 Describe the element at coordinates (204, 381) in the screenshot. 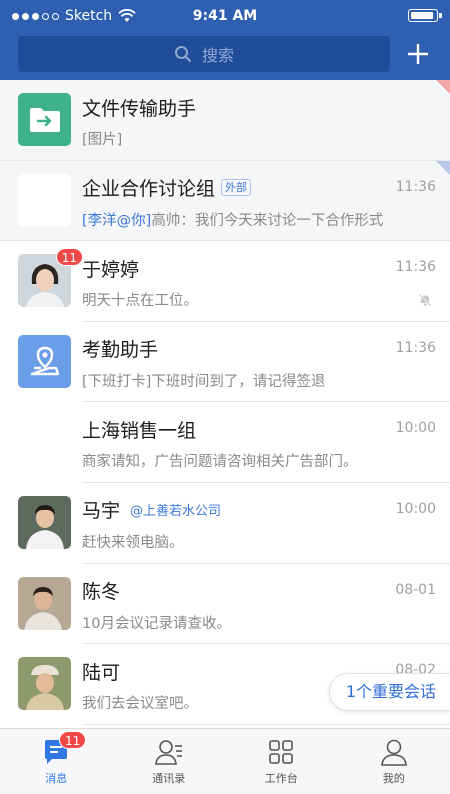

I see `conversation-preview: [下班打卡]下班时间到了，请记得签退` at that location.